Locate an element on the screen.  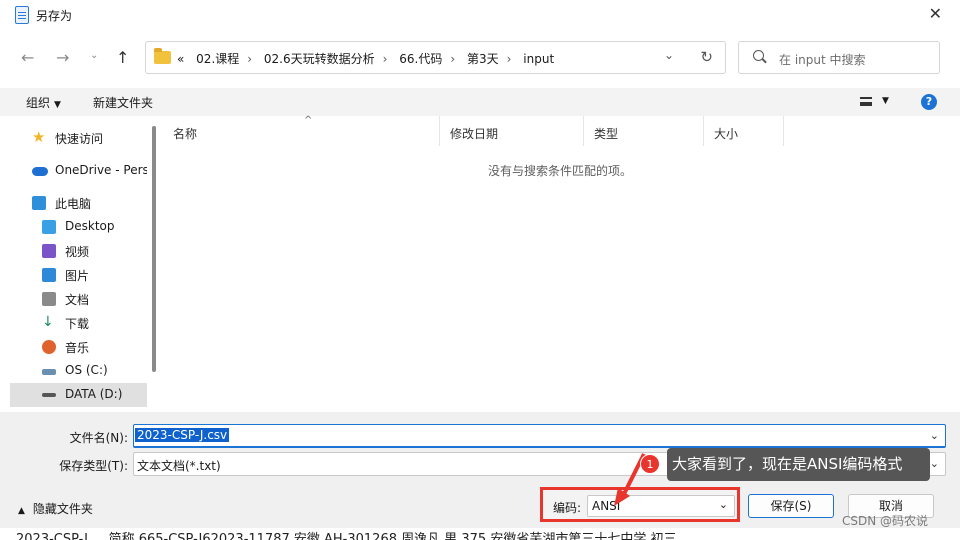
organize-button: 组织 ▼ is located at coordinates (43, 102).